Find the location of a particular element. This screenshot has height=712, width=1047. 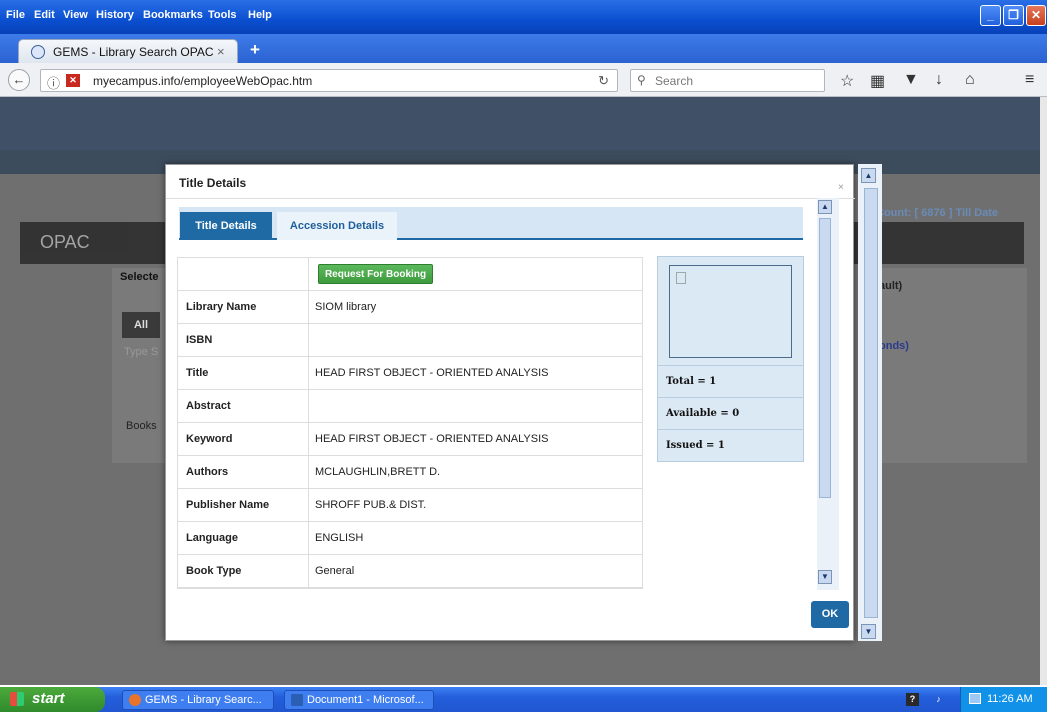

url-text: myecampus.info/employeeWebOpac.htm is located at coordinates (203, 81).